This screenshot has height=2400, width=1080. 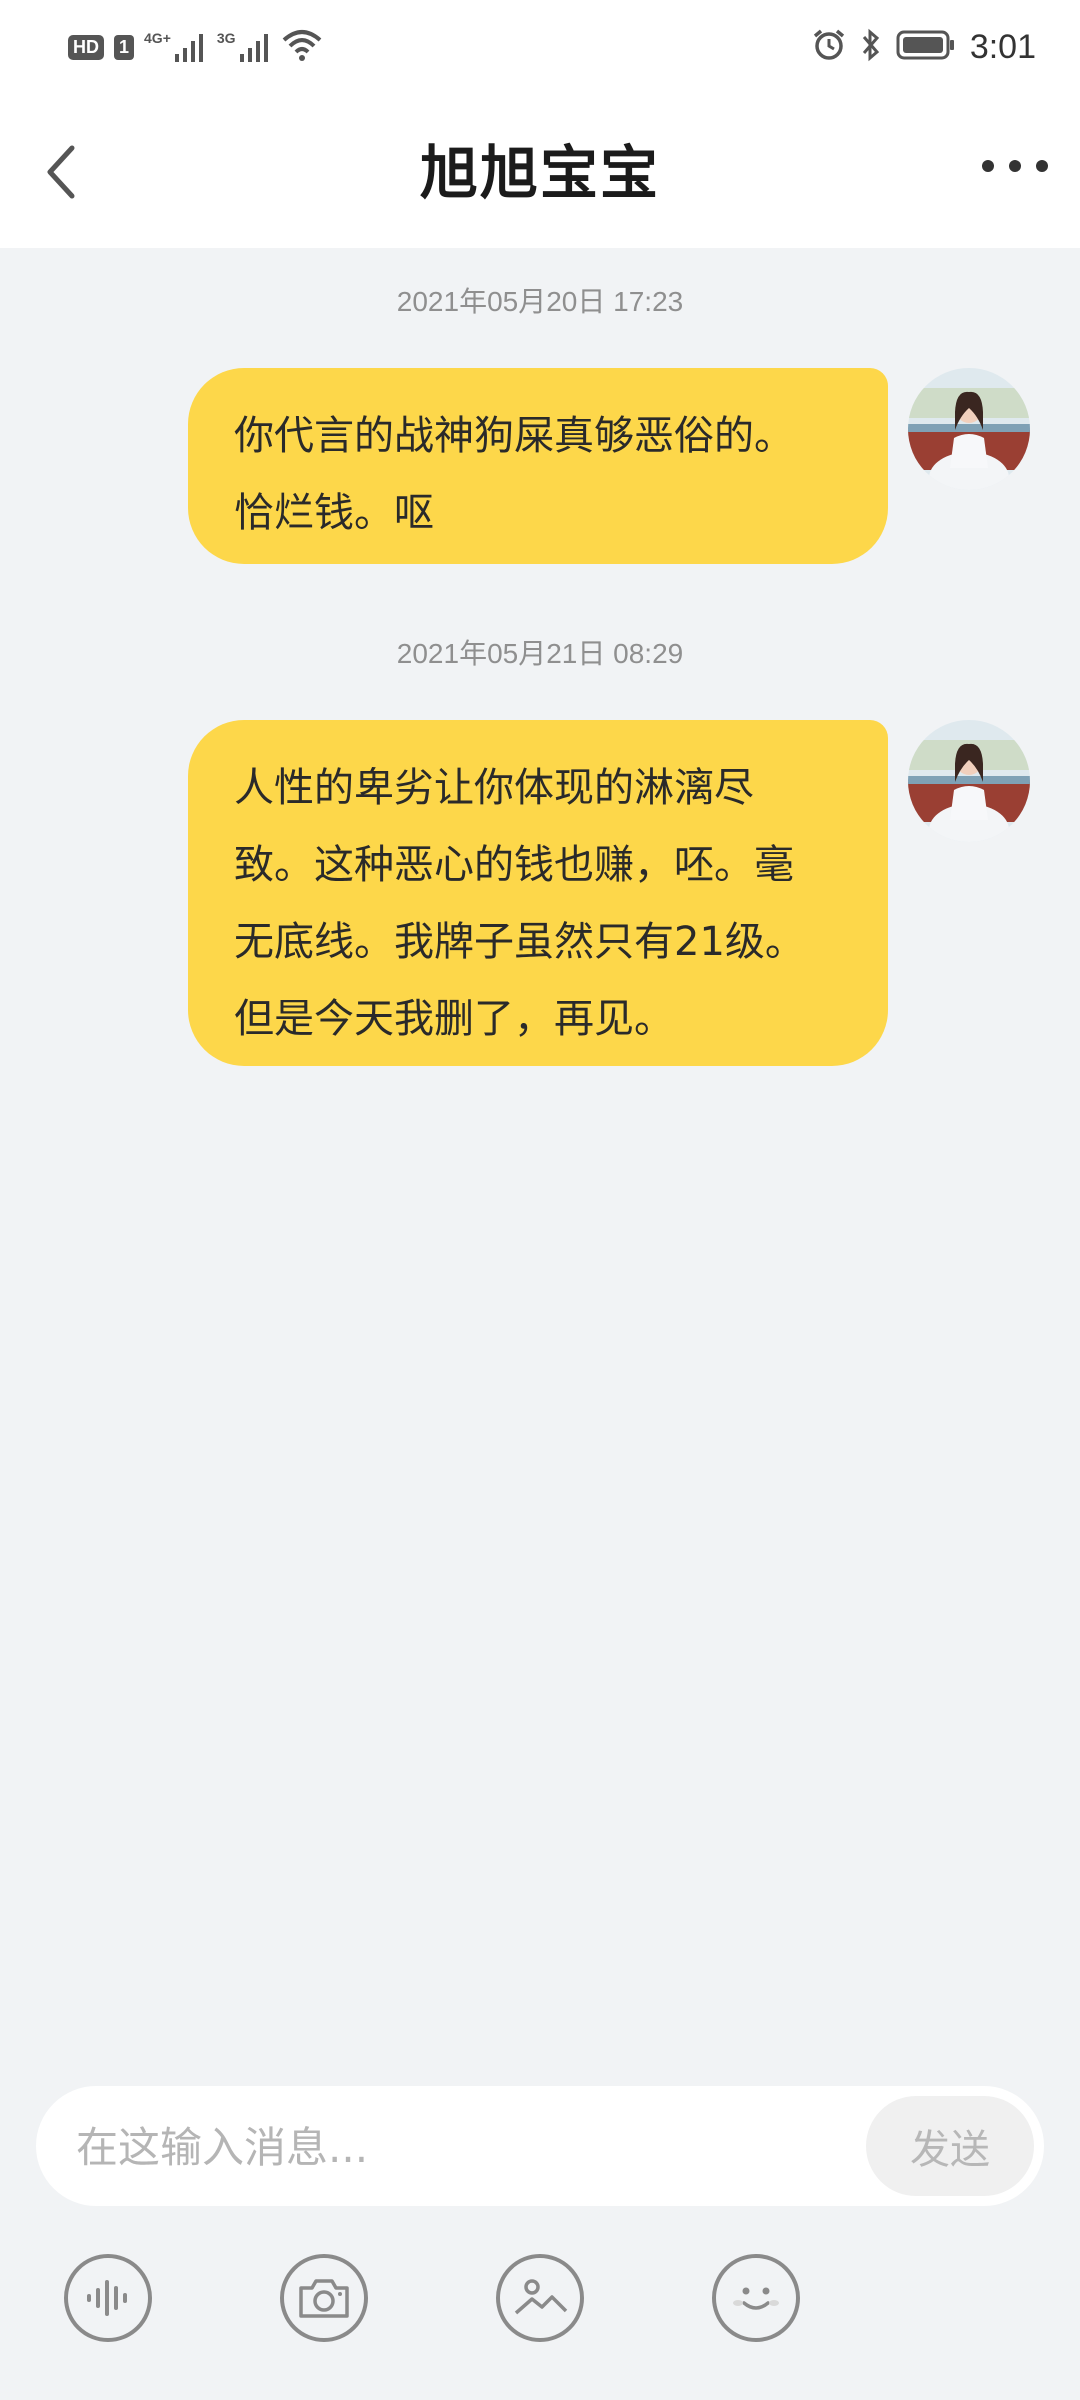 I want to click on camera-icon, so click(x=324, y=2298).